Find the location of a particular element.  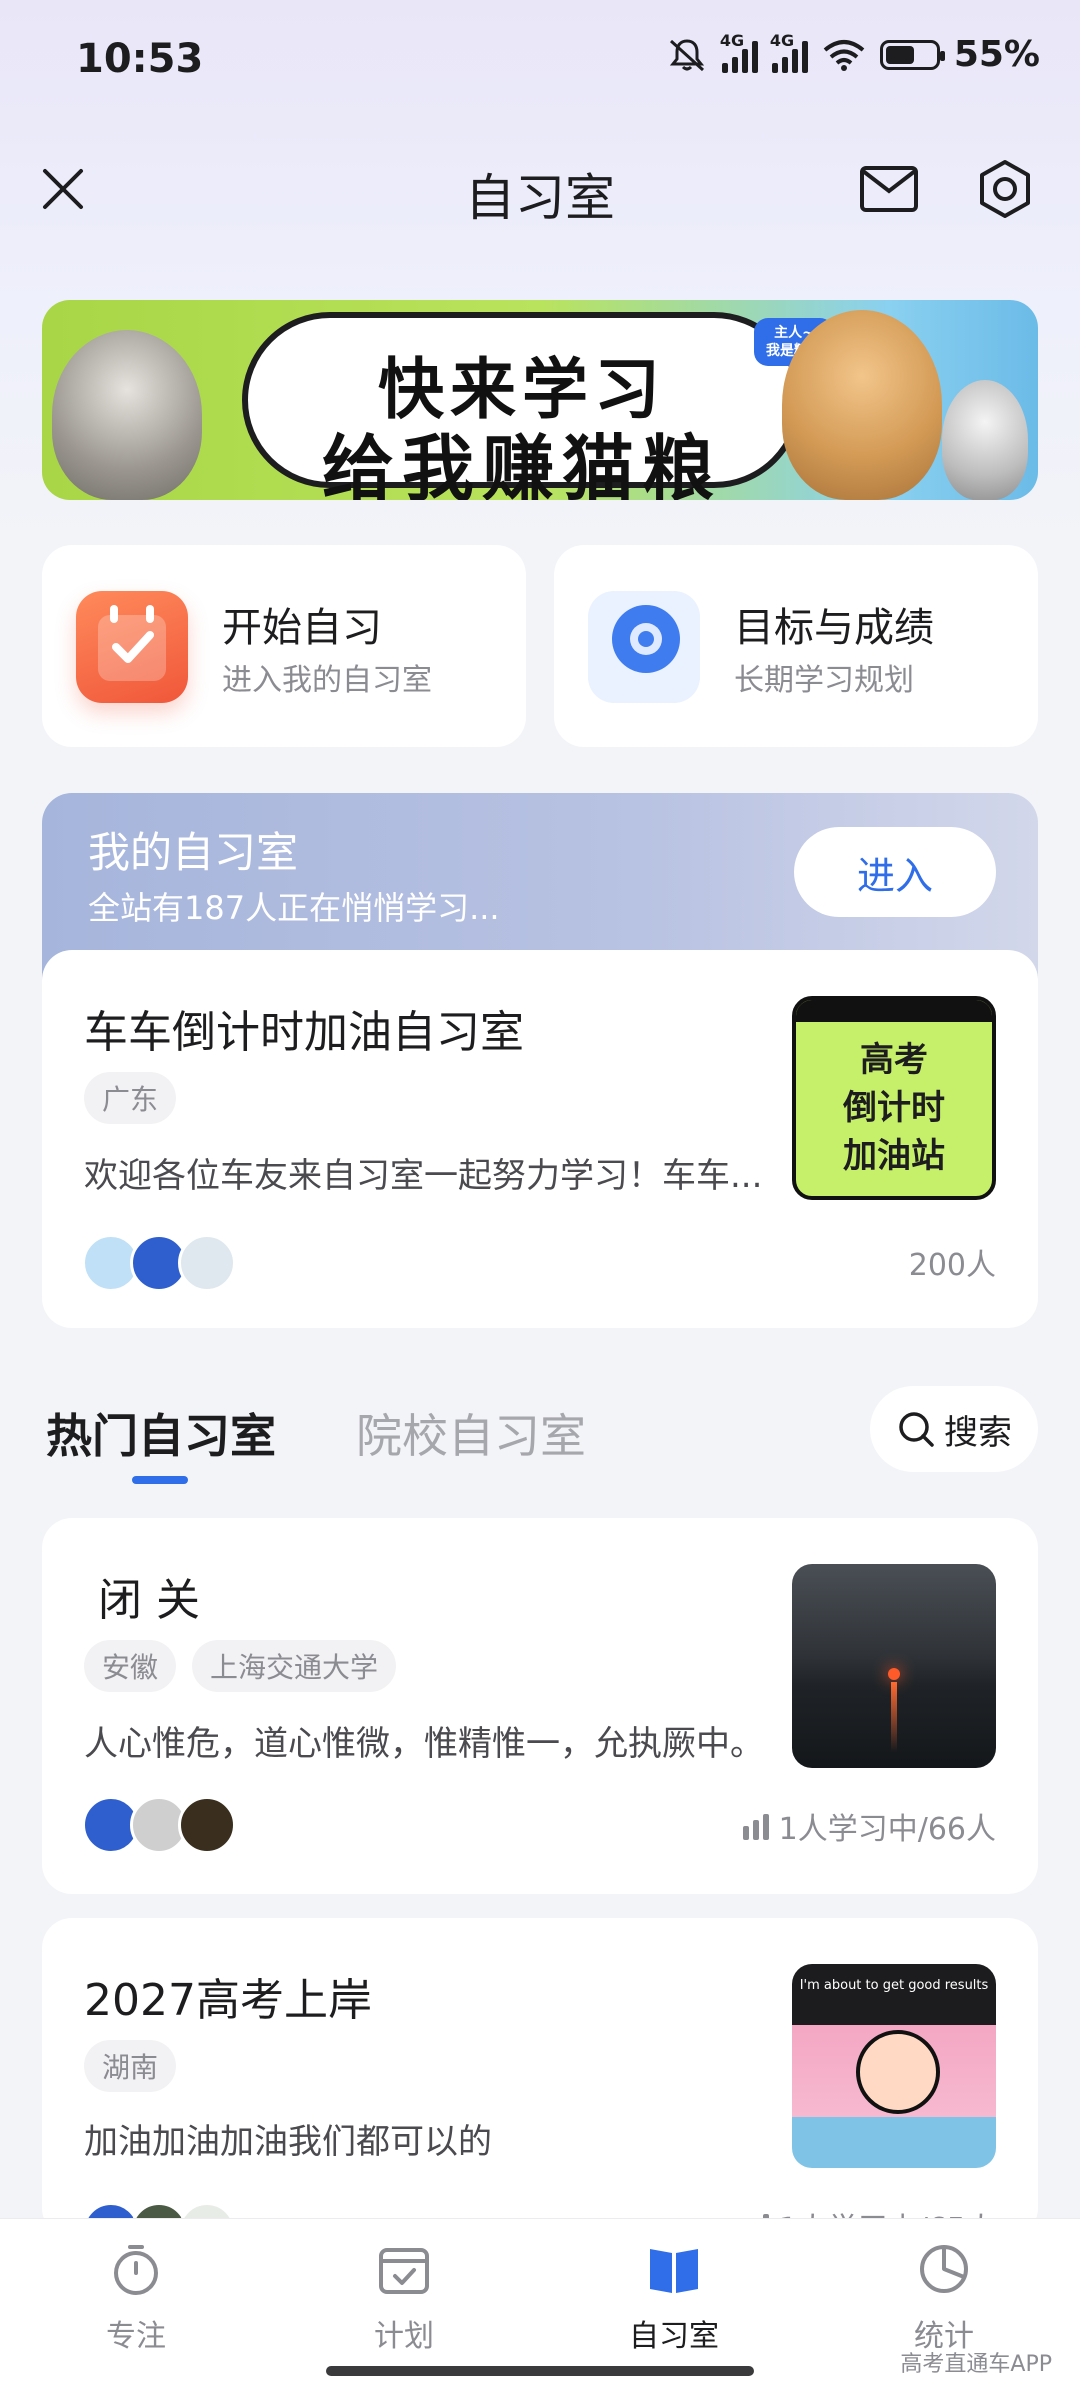

watermark: 高考直通车APP is located at coordinates (976, 2364).